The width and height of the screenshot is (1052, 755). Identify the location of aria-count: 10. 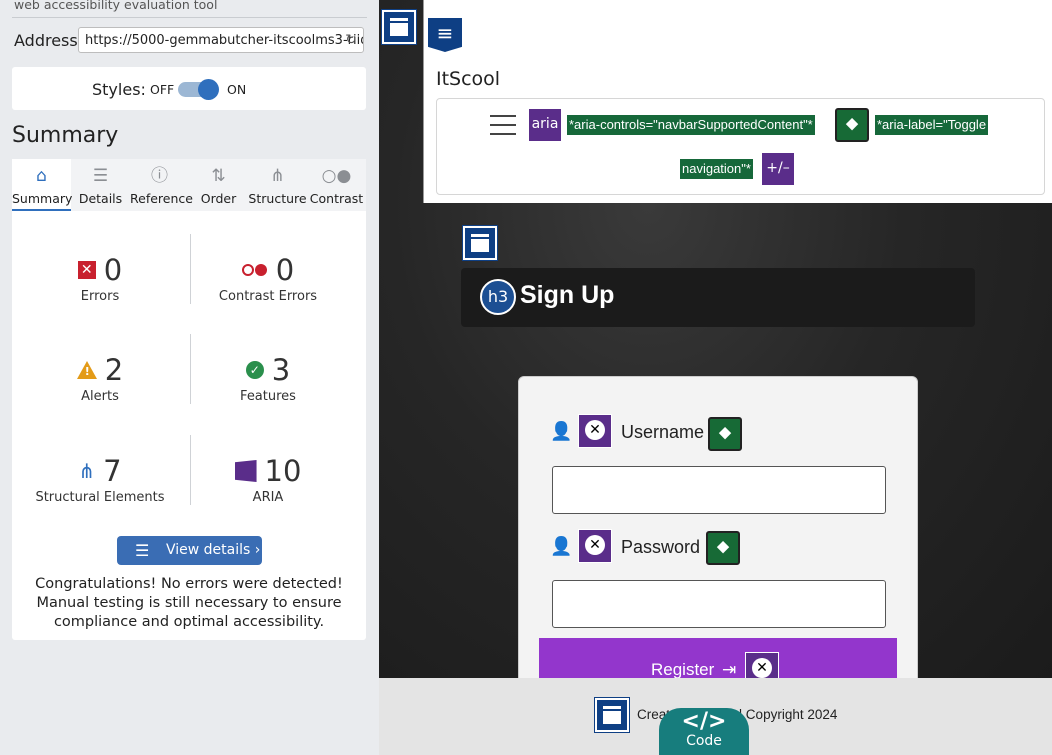
(283, 471).